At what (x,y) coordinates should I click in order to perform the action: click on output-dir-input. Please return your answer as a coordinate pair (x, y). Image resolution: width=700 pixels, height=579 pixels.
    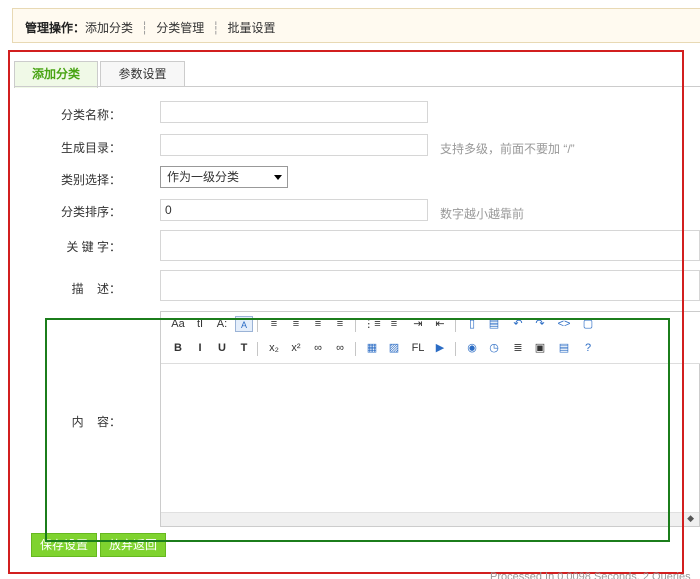
    Looking at the image, I should click on (294, 145).